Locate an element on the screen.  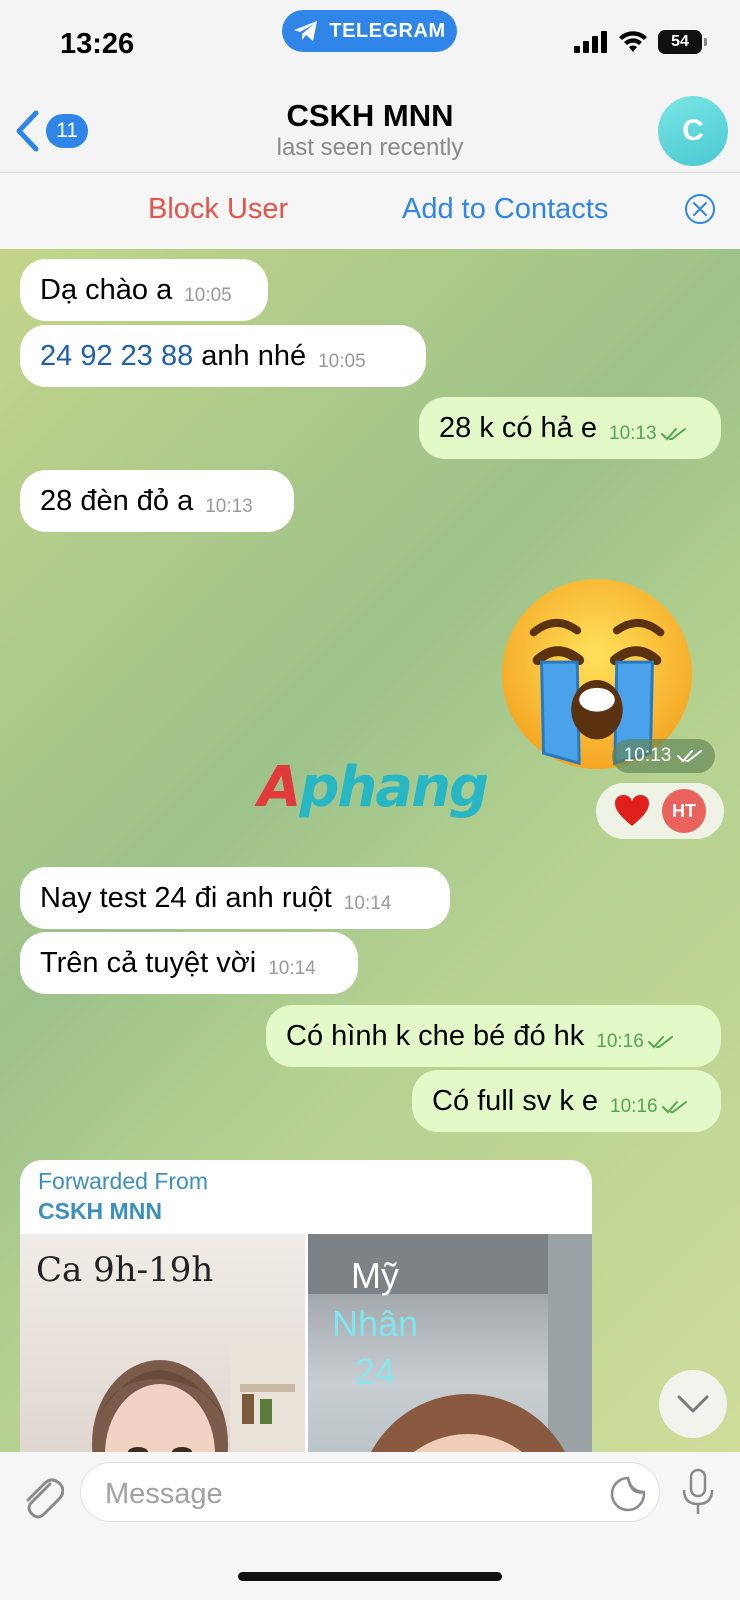
phone-number-link: 24 92 23 88 is located at coordinates (116, 356).